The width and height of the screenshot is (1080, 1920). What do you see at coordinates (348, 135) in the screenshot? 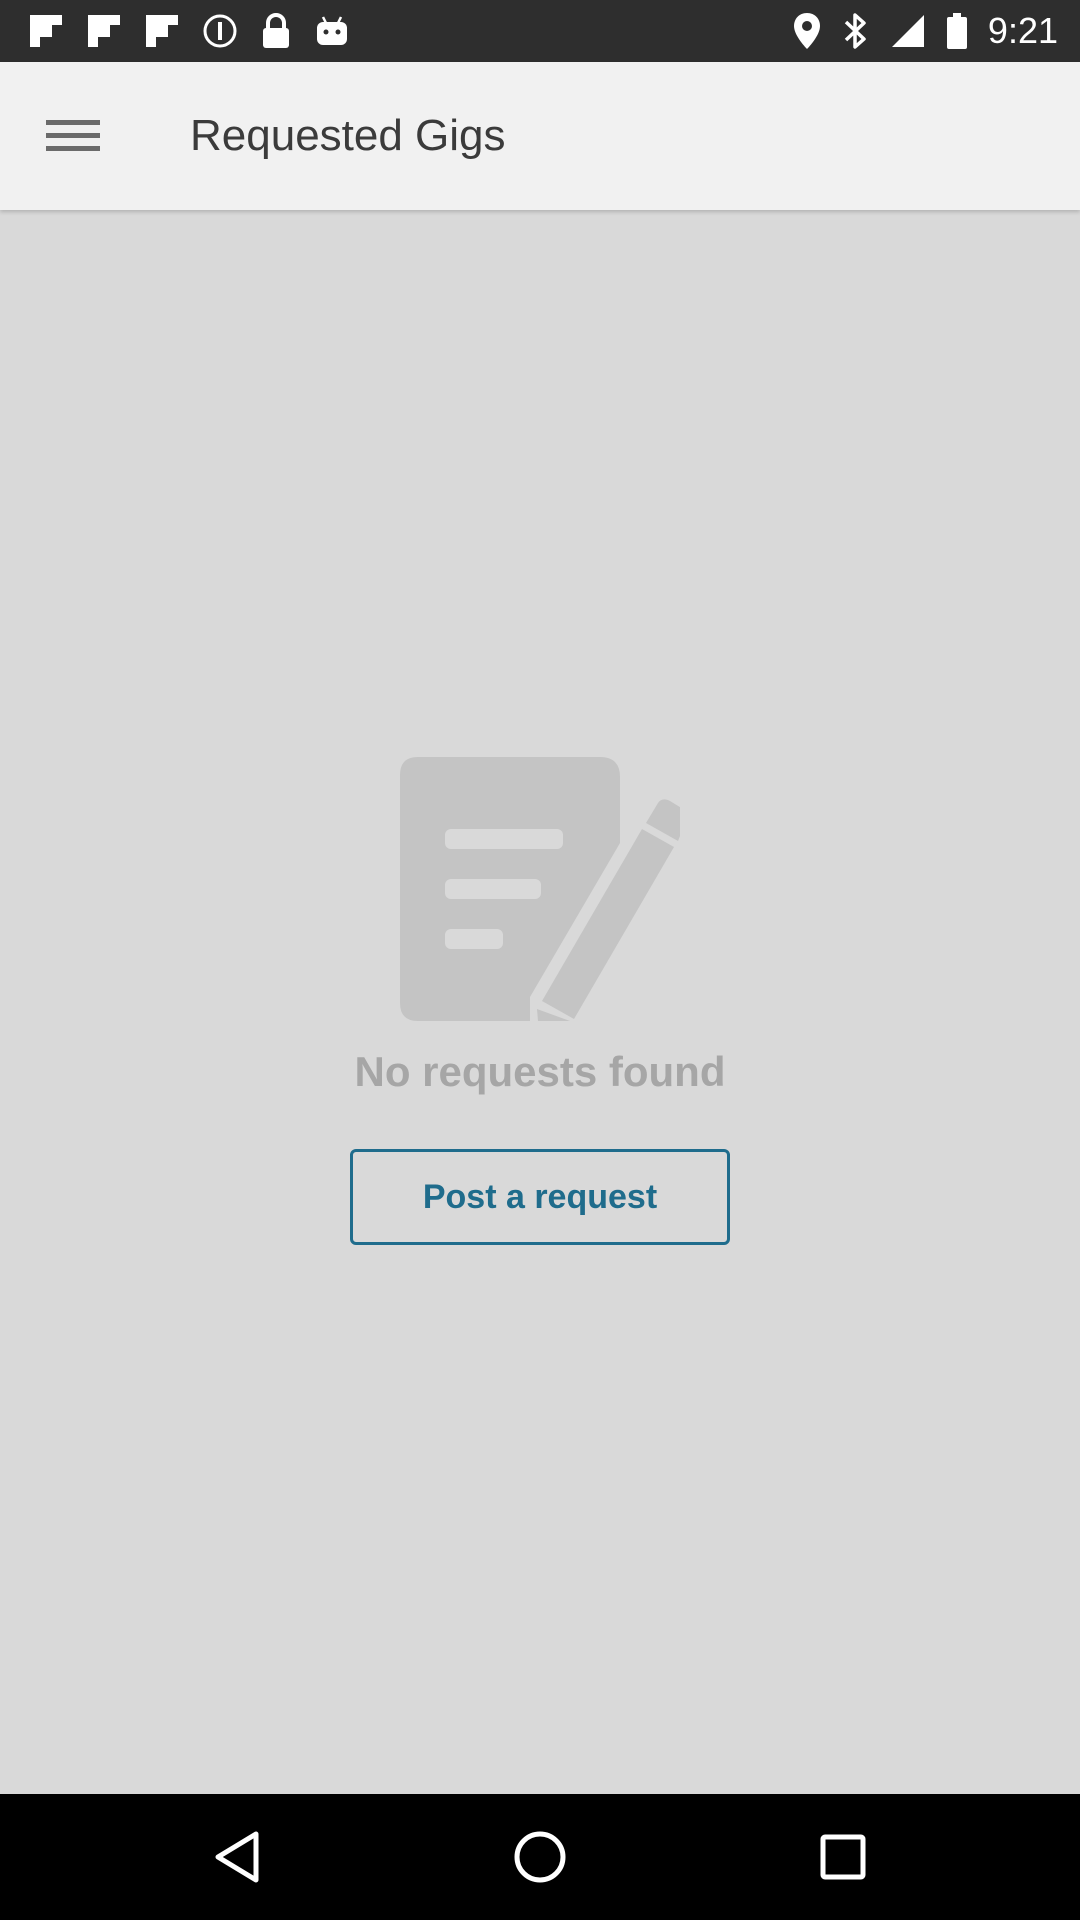
I see `page-title: Requested Gigs` at bounding box center [348, 135].